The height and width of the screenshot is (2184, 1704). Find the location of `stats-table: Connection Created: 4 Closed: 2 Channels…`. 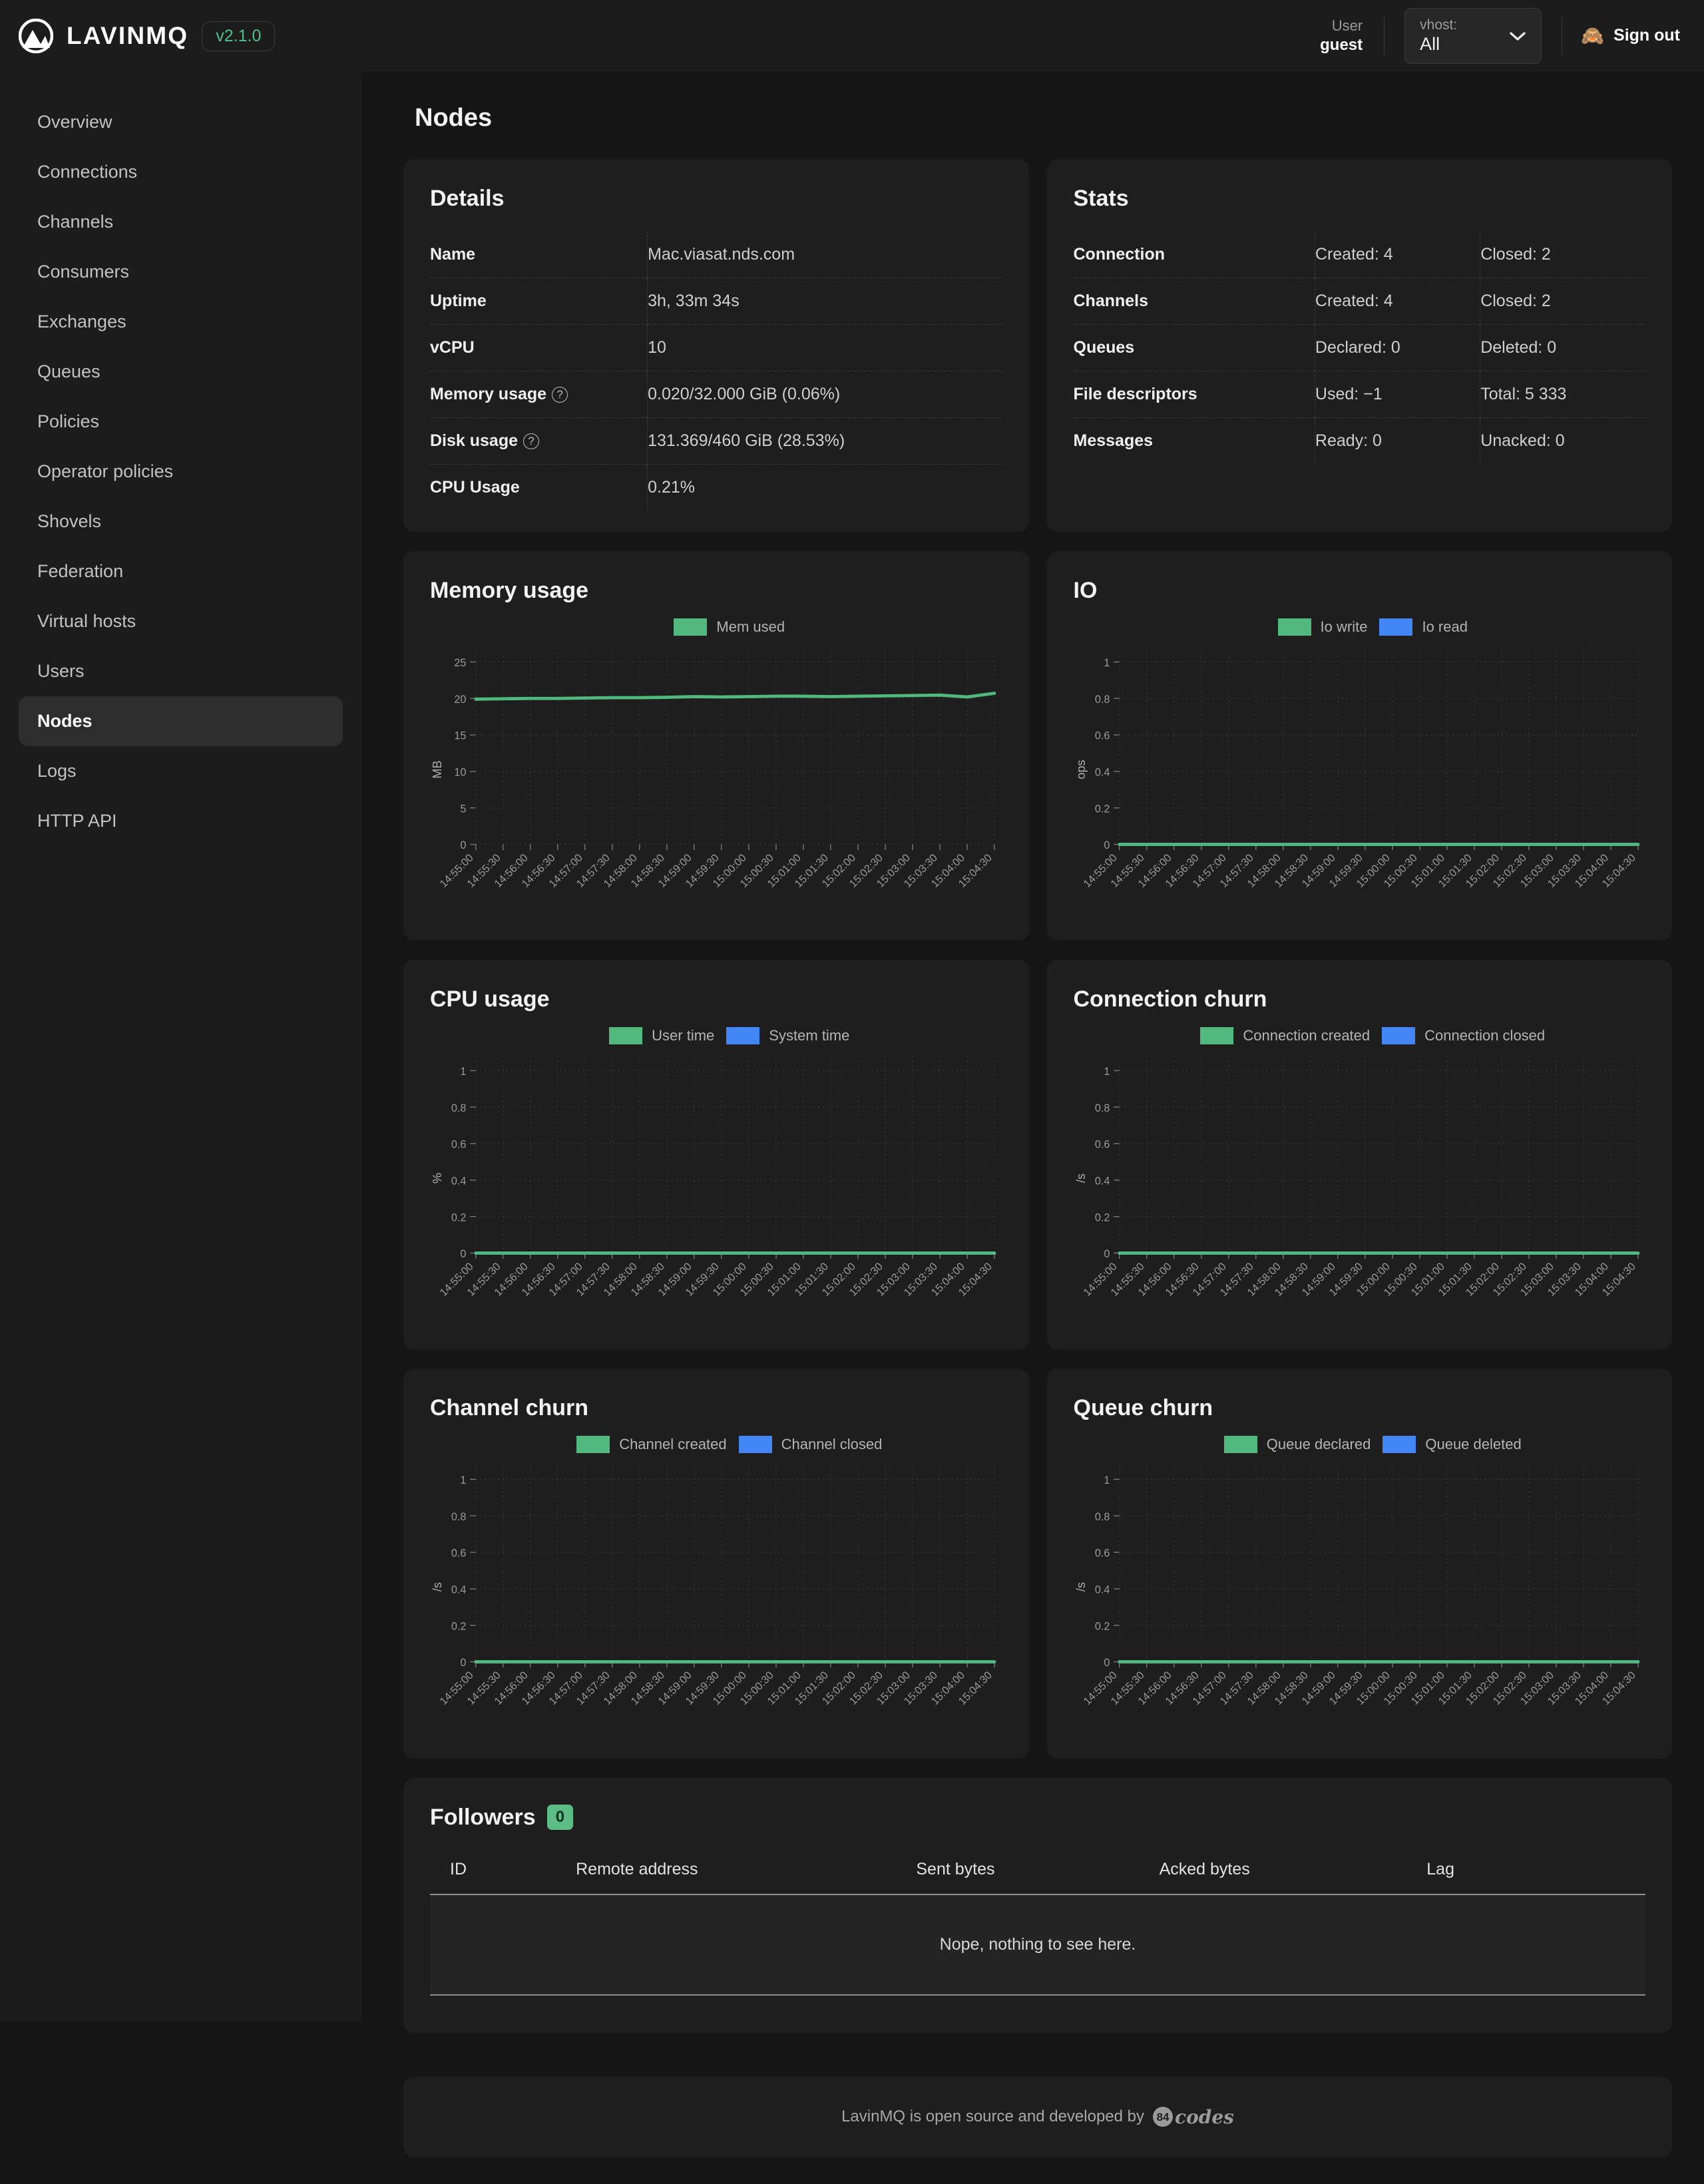

stats-table: Connection Created: 4 Closed: 2 Channels… is located at coordinates (1359, 348).